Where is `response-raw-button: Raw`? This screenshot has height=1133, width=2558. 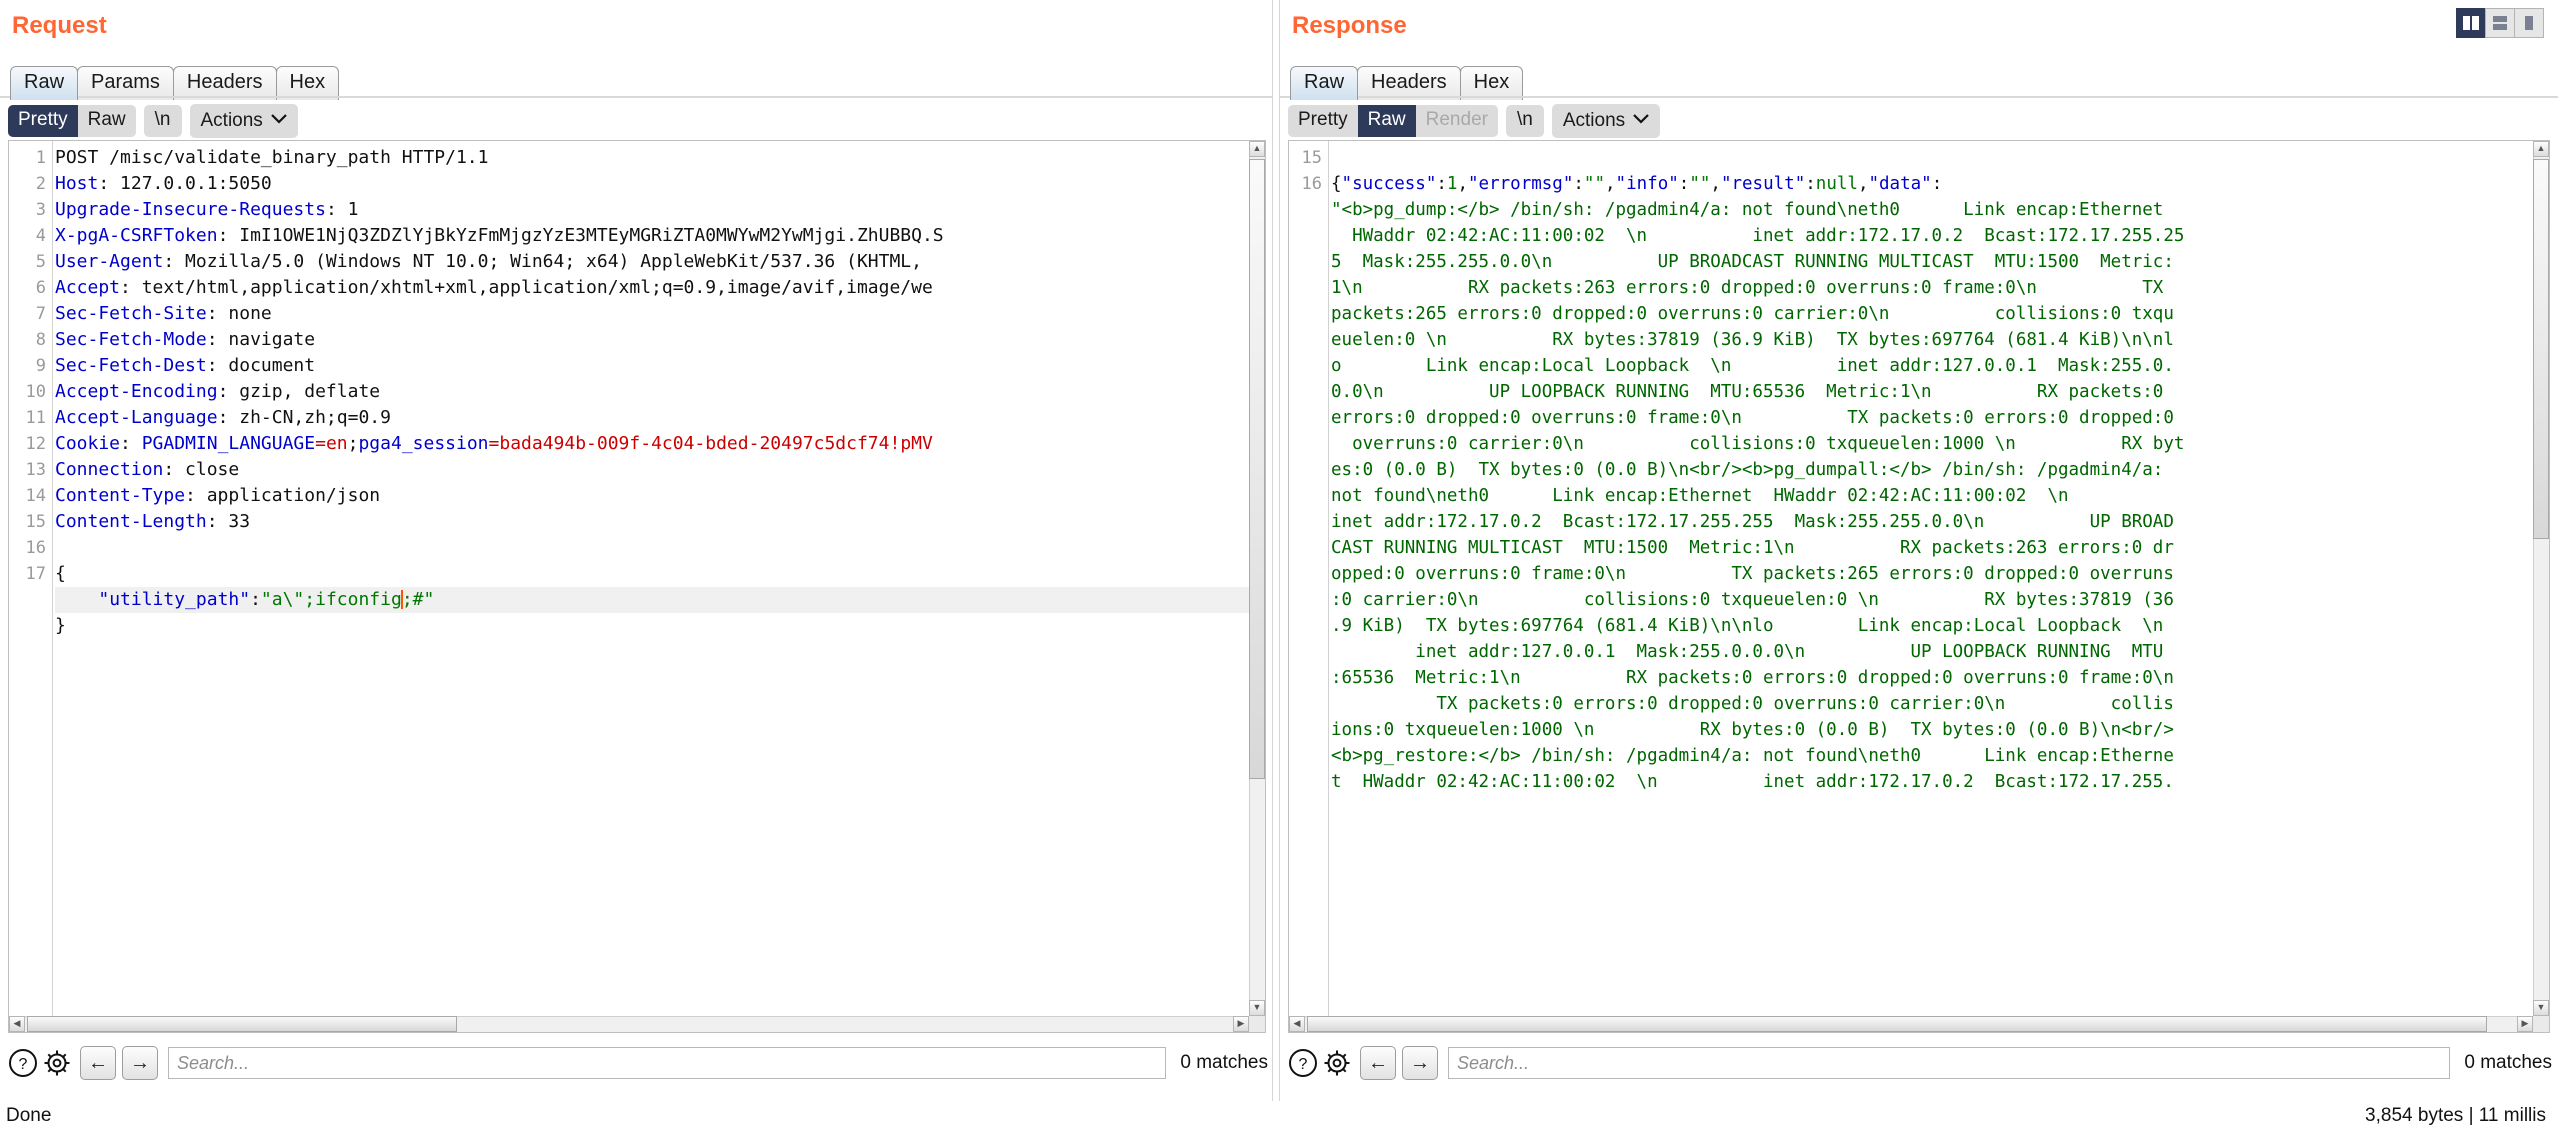
response-raw-button: Raw is located at coordinates (1386, 121).